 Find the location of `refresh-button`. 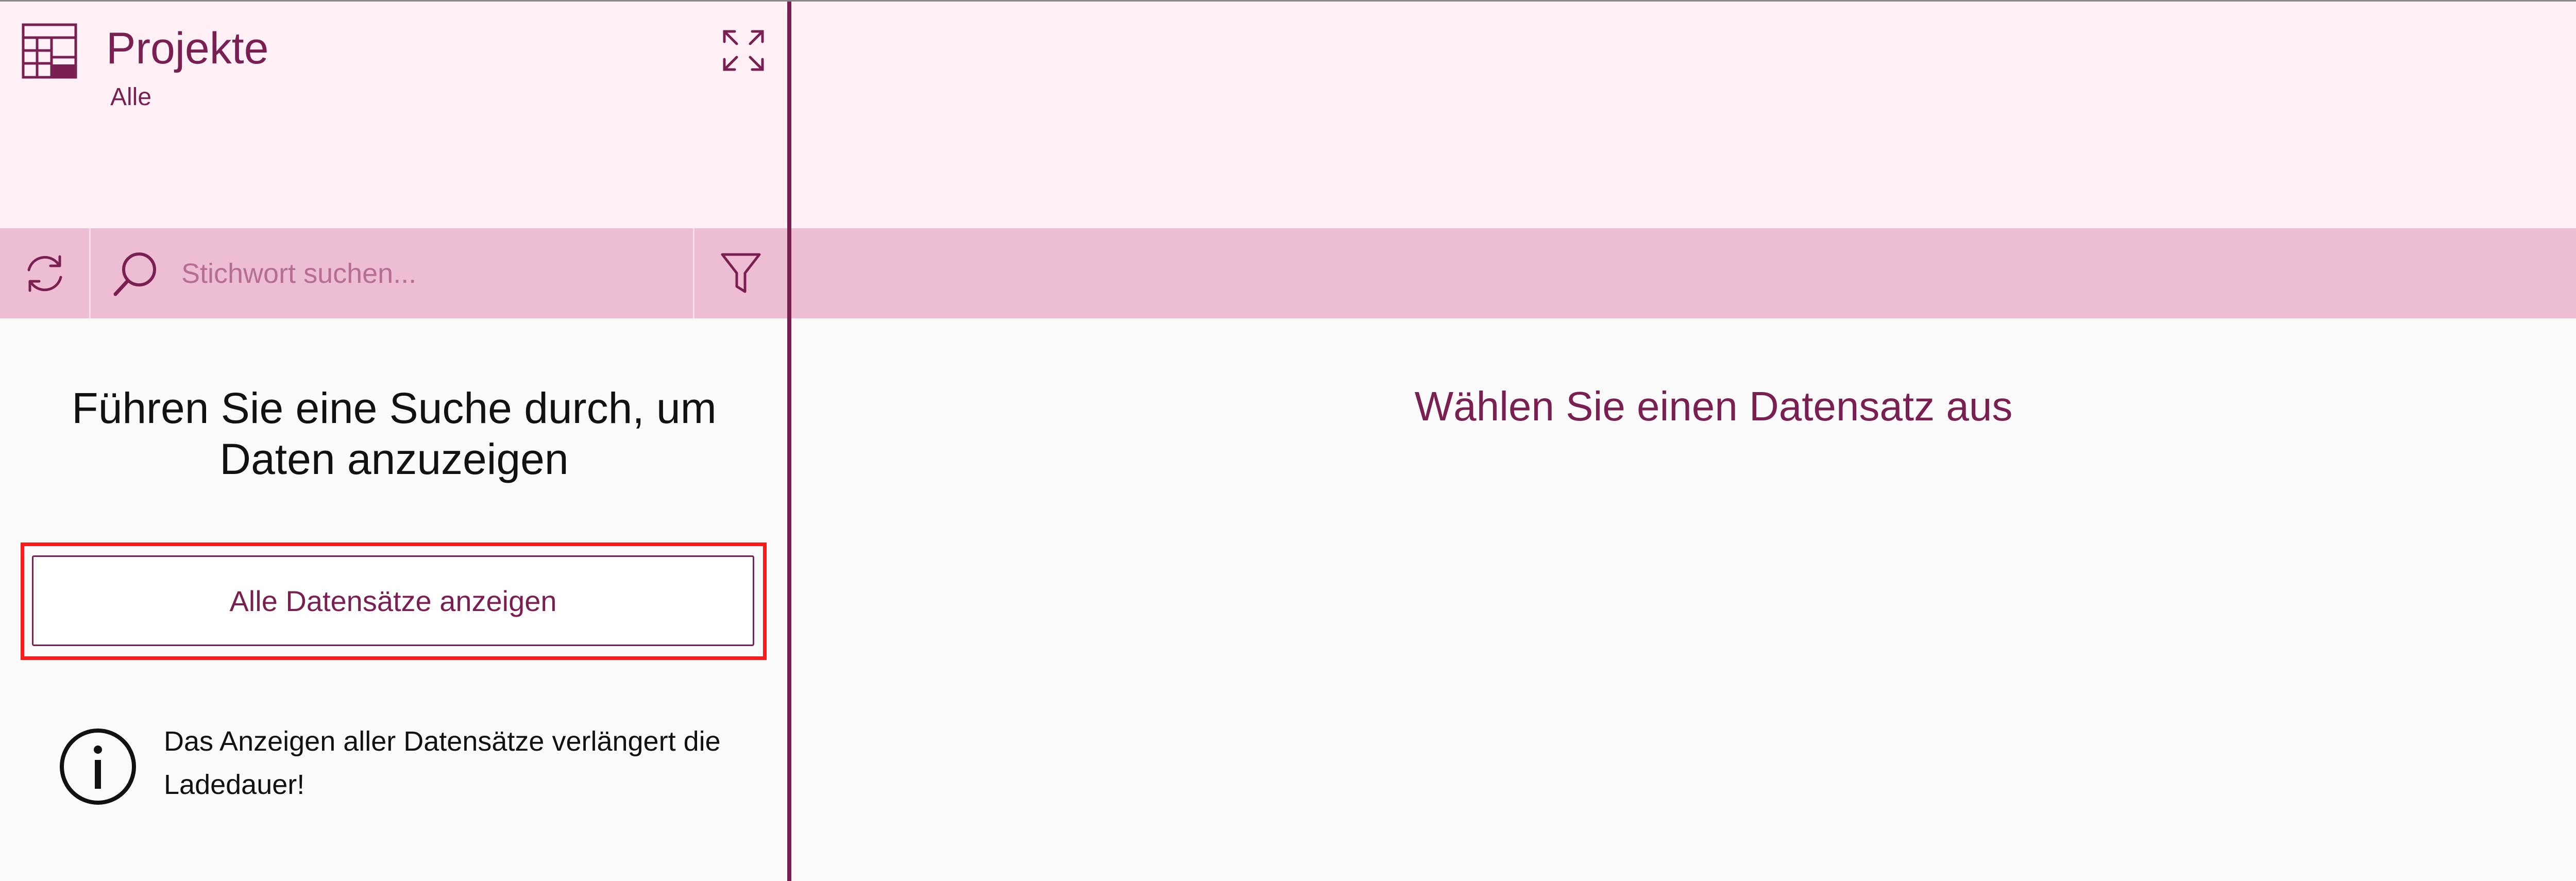

refresh-button is located at coordinates (45, 273).